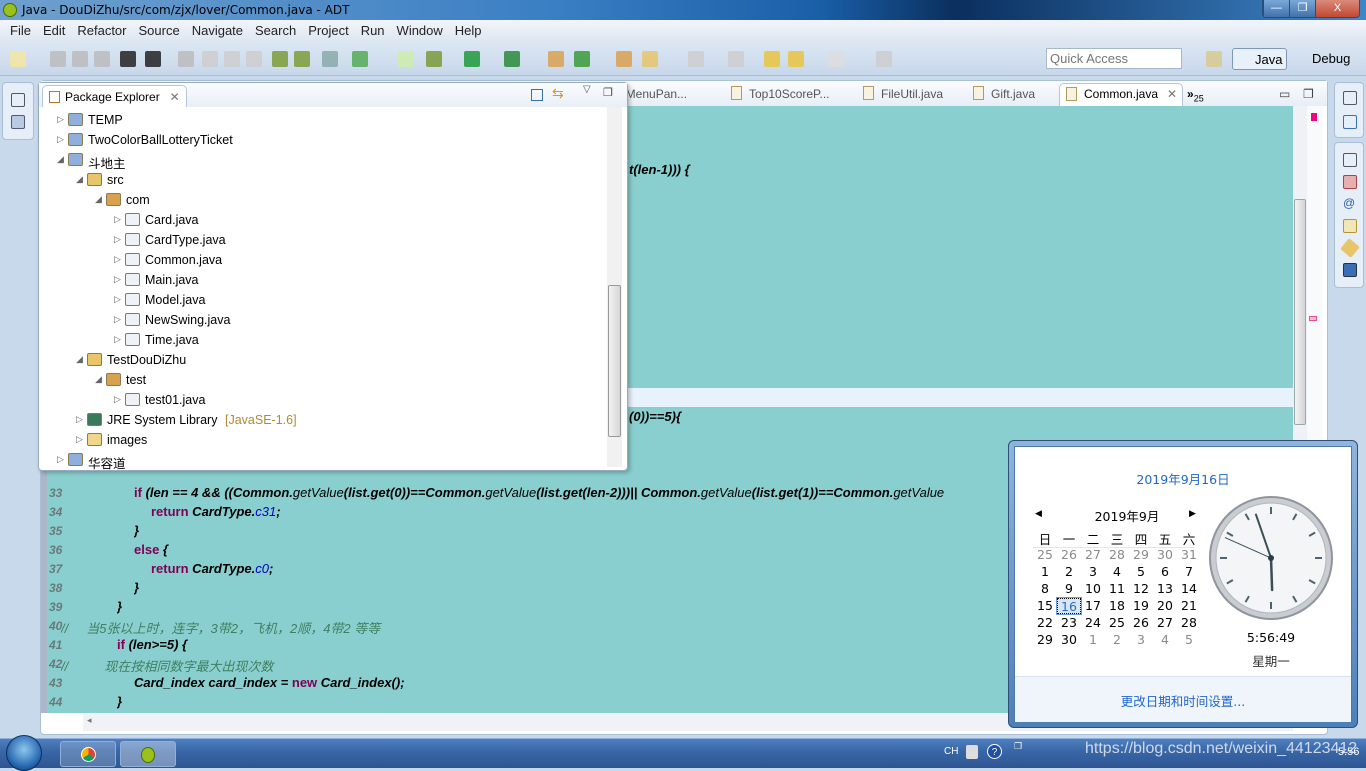 The width and height of the screenshot is (1366, 771). What do you see at coordinates (1093, 606) in the screenshot?
I see `calendar-day: 17` at bounding box center [1093, 606].